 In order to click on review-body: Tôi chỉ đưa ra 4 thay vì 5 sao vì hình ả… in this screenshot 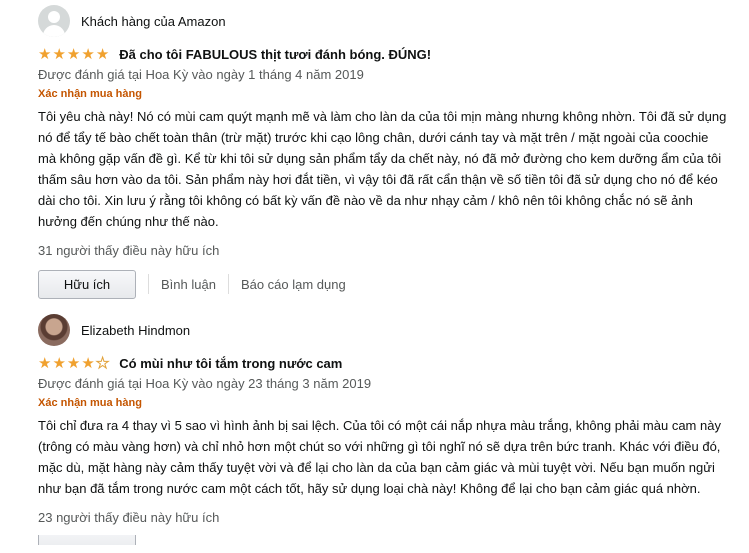, I will do `click(379, 457)`.